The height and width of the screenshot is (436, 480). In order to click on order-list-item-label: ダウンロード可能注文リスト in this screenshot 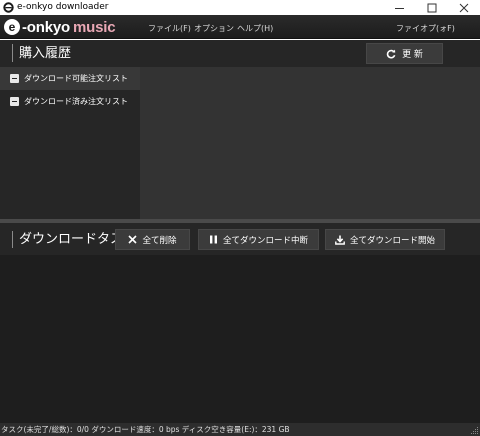, I will do `click(76, 78)`.